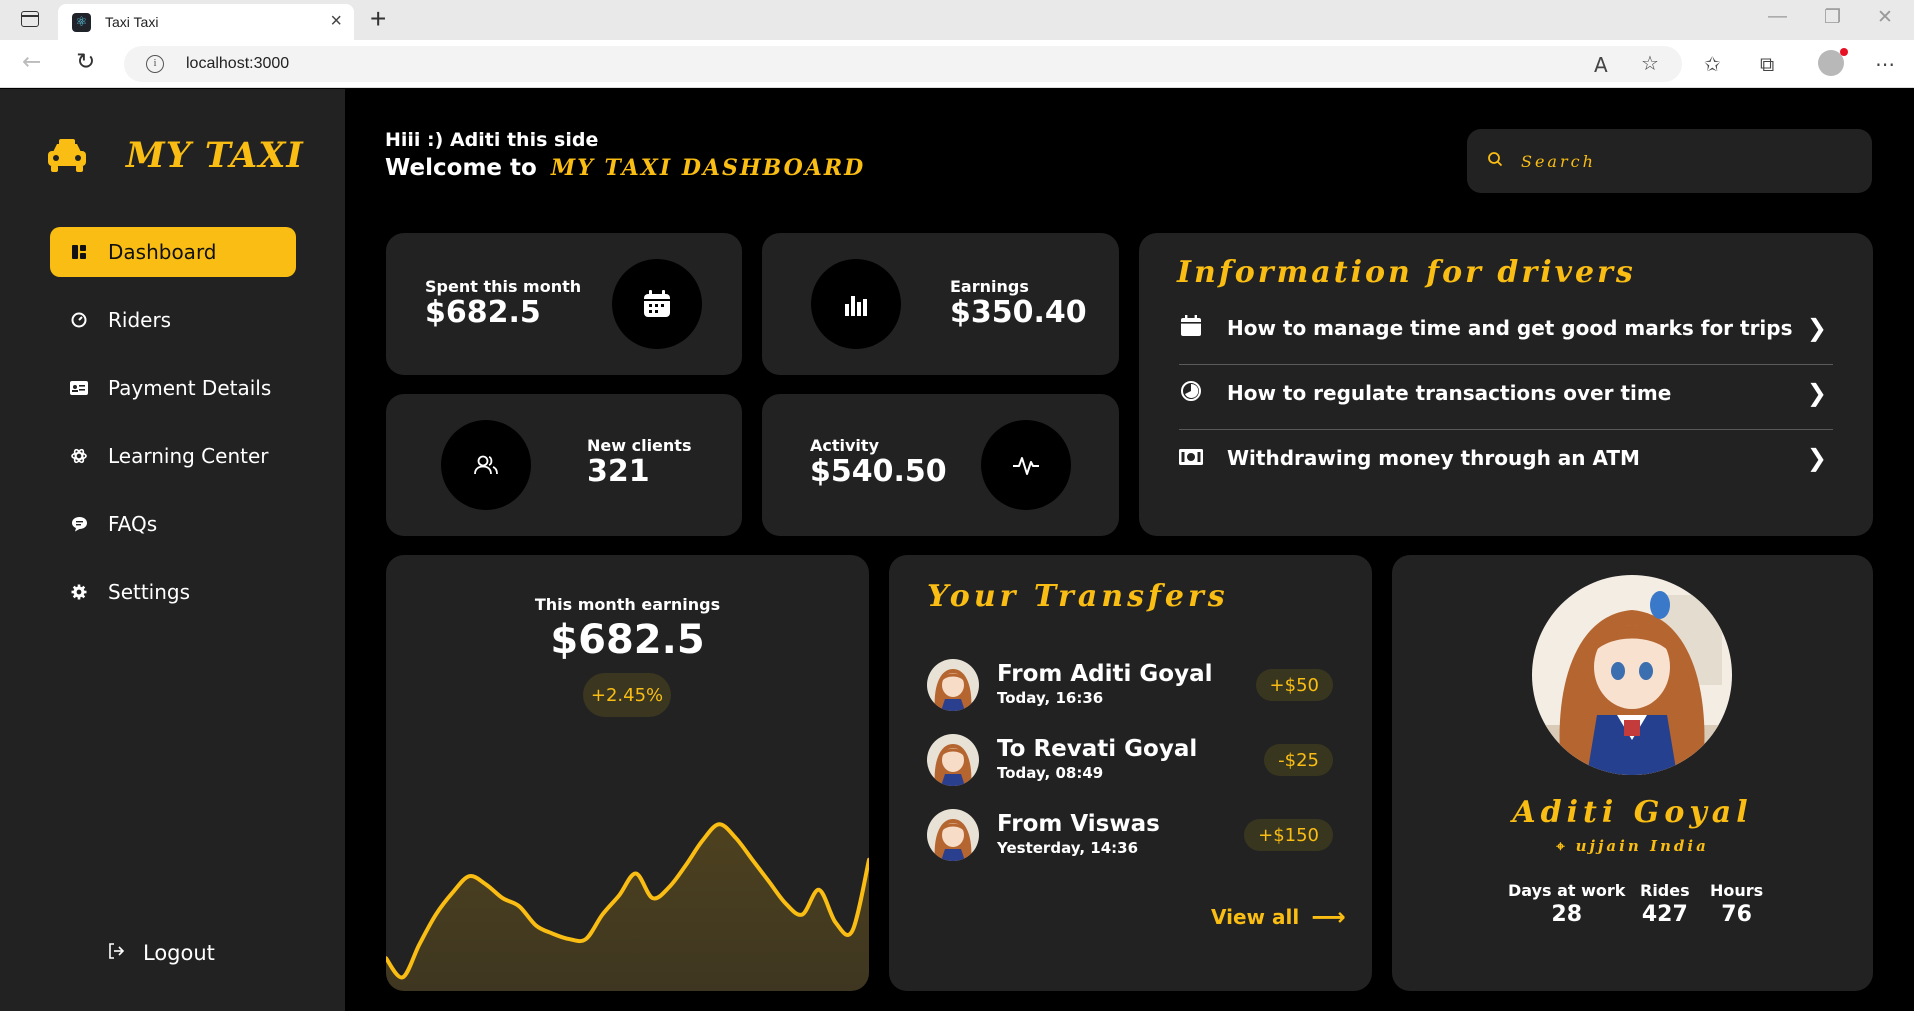 This screenshot has height=1011, width=1914. I want to click on sidebar-item-learning-center: Learning Center, so click(173, 456).